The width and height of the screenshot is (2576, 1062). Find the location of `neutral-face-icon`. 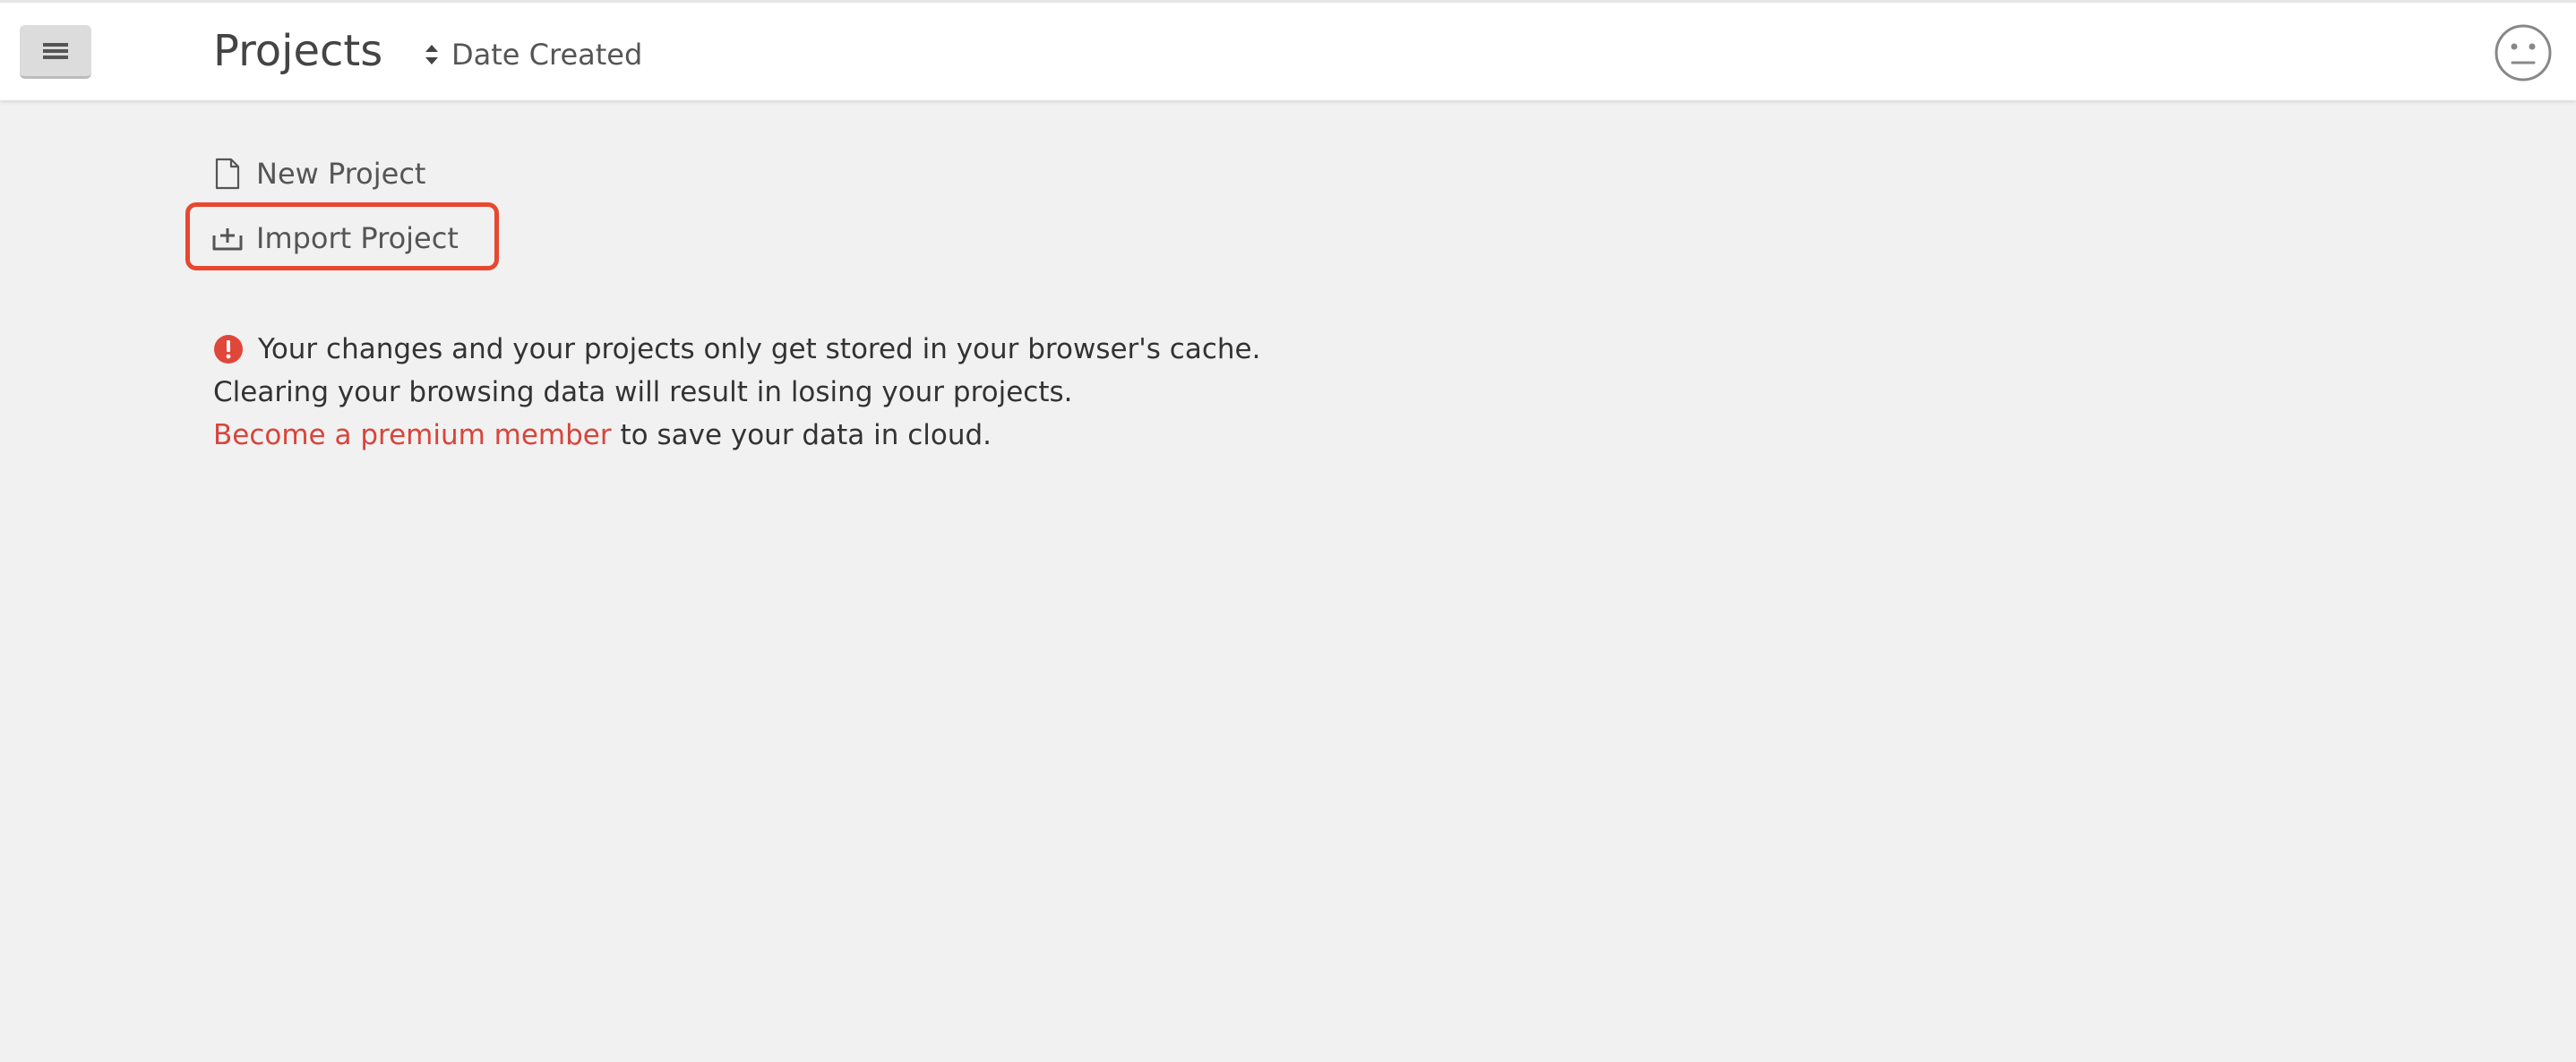

neutral-face-icon is located at coordinates (2523, 52).